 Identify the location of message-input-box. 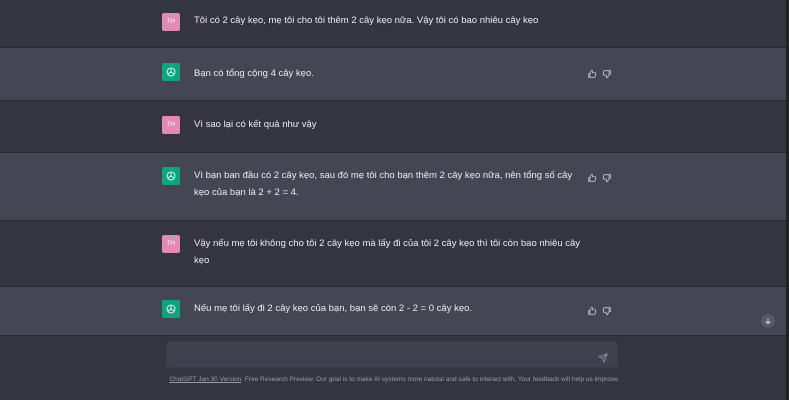
(392, 354).